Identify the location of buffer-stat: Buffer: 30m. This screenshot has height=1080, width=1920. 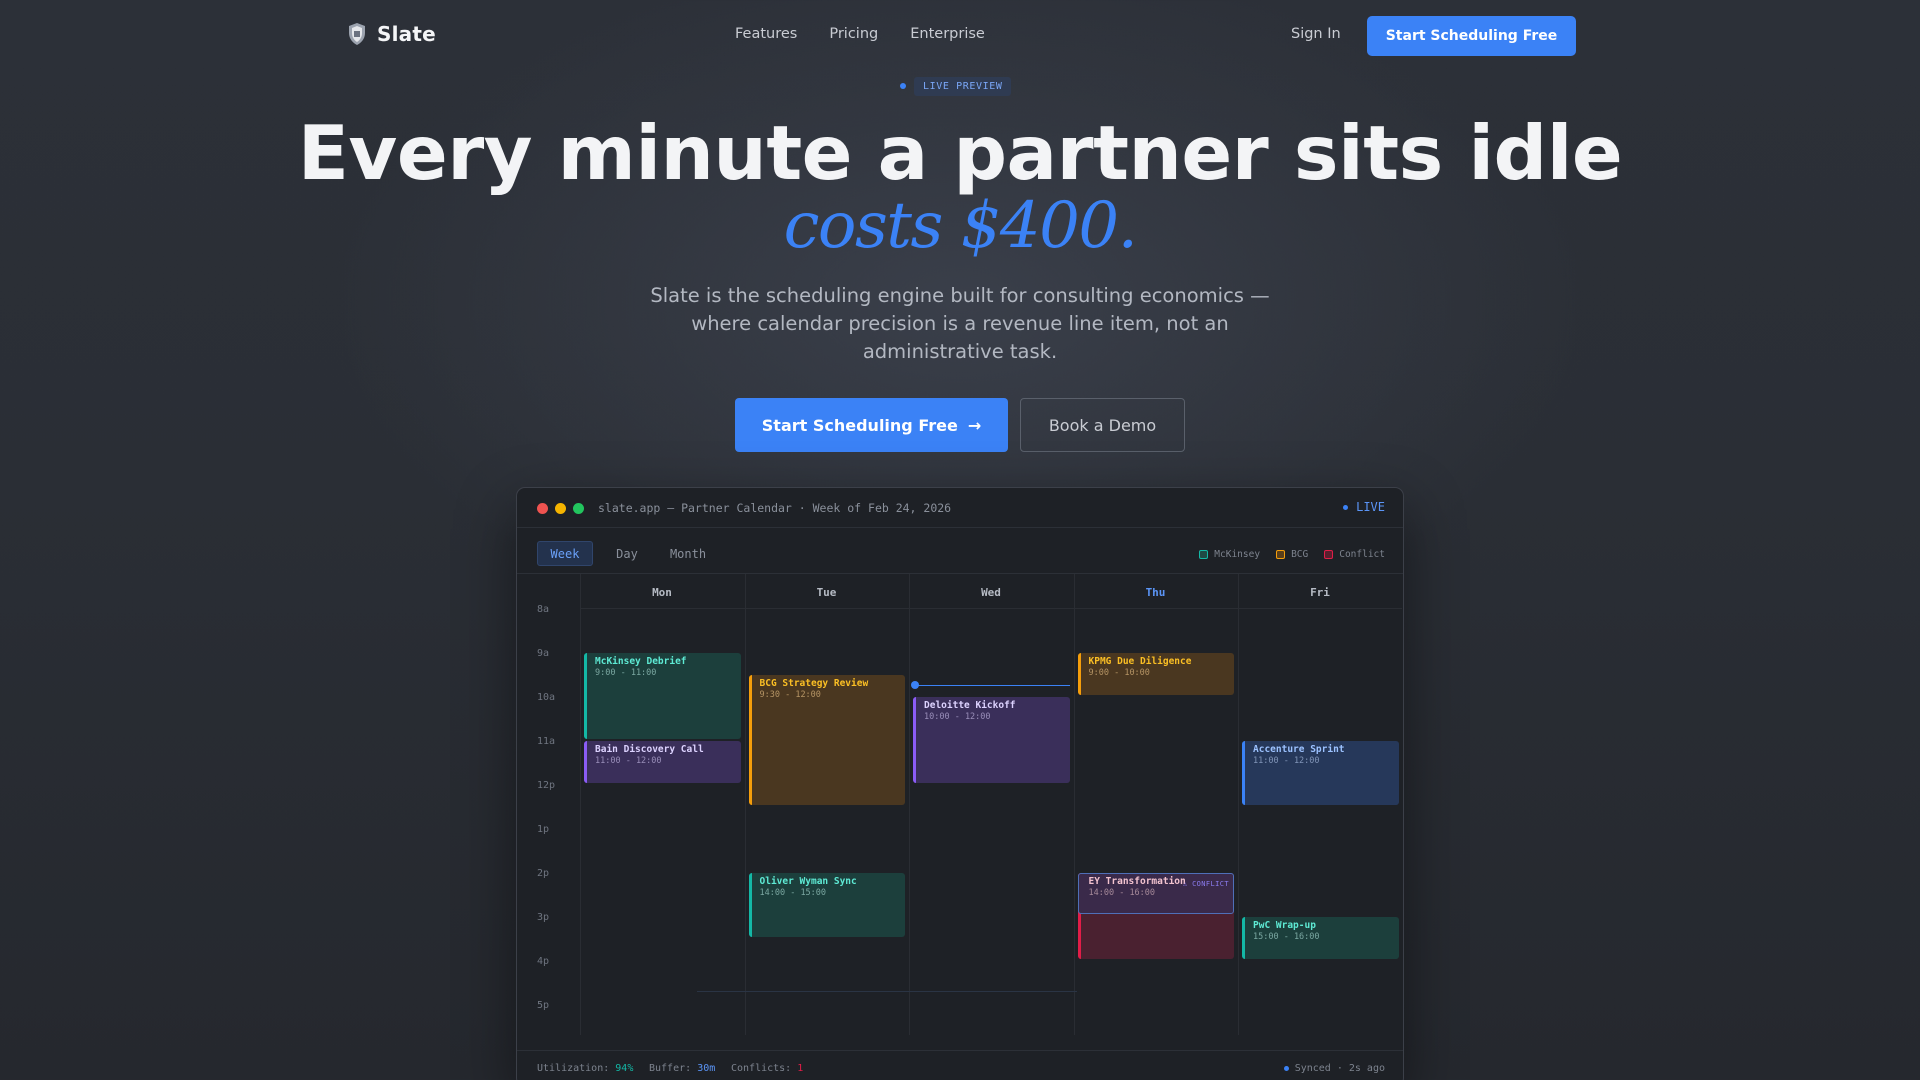
(682, 1068).